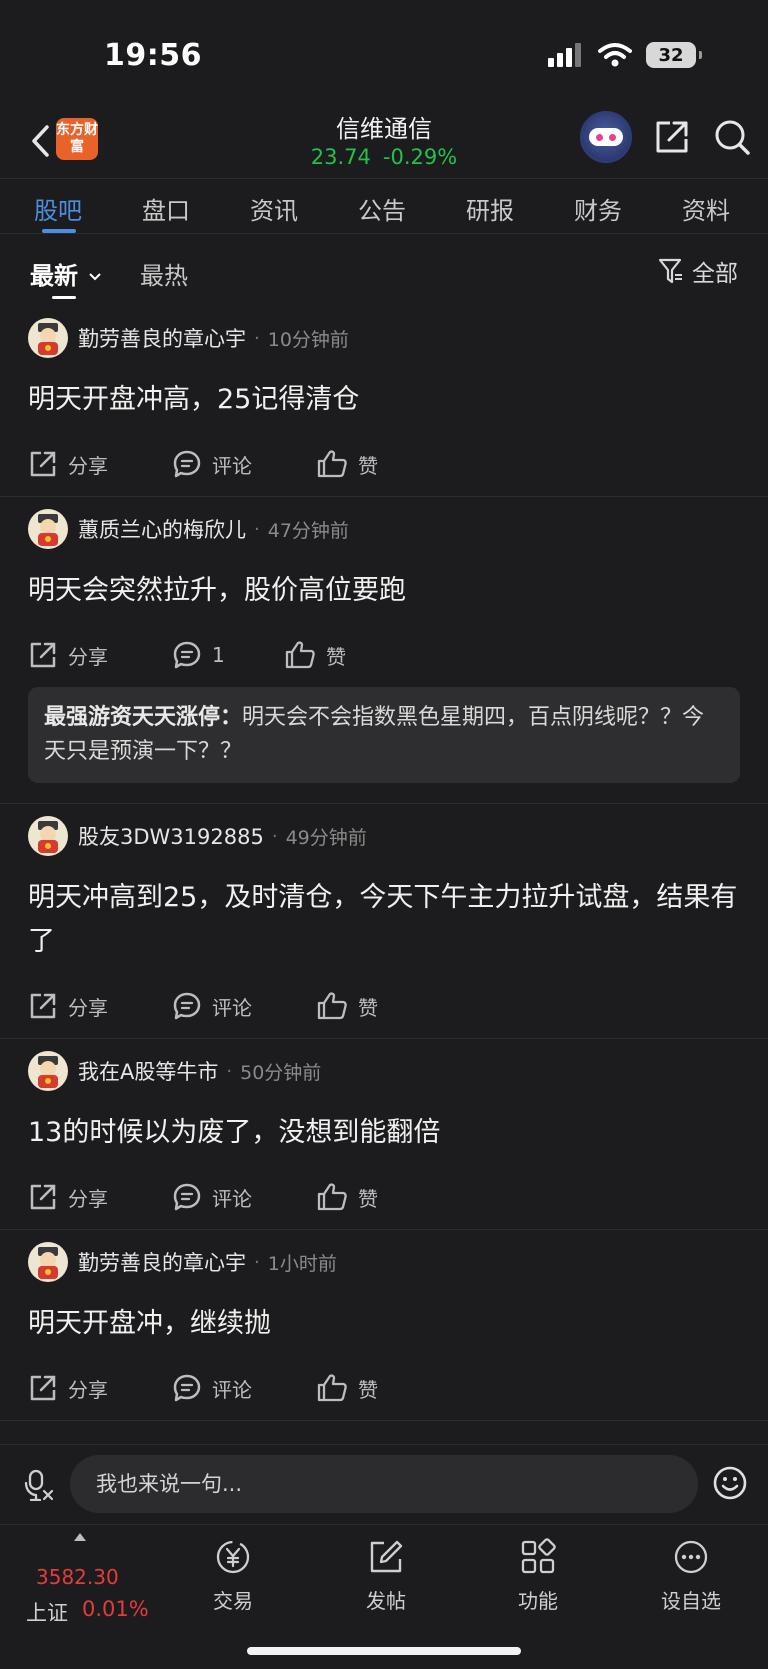 The width and height of the screenshot is (768, 1669). What do you see at coordinates (162, 529) in the screenshot?
I see `post-author: 蕙质兰心的梅欣儿` at bounding box center [162, 529].